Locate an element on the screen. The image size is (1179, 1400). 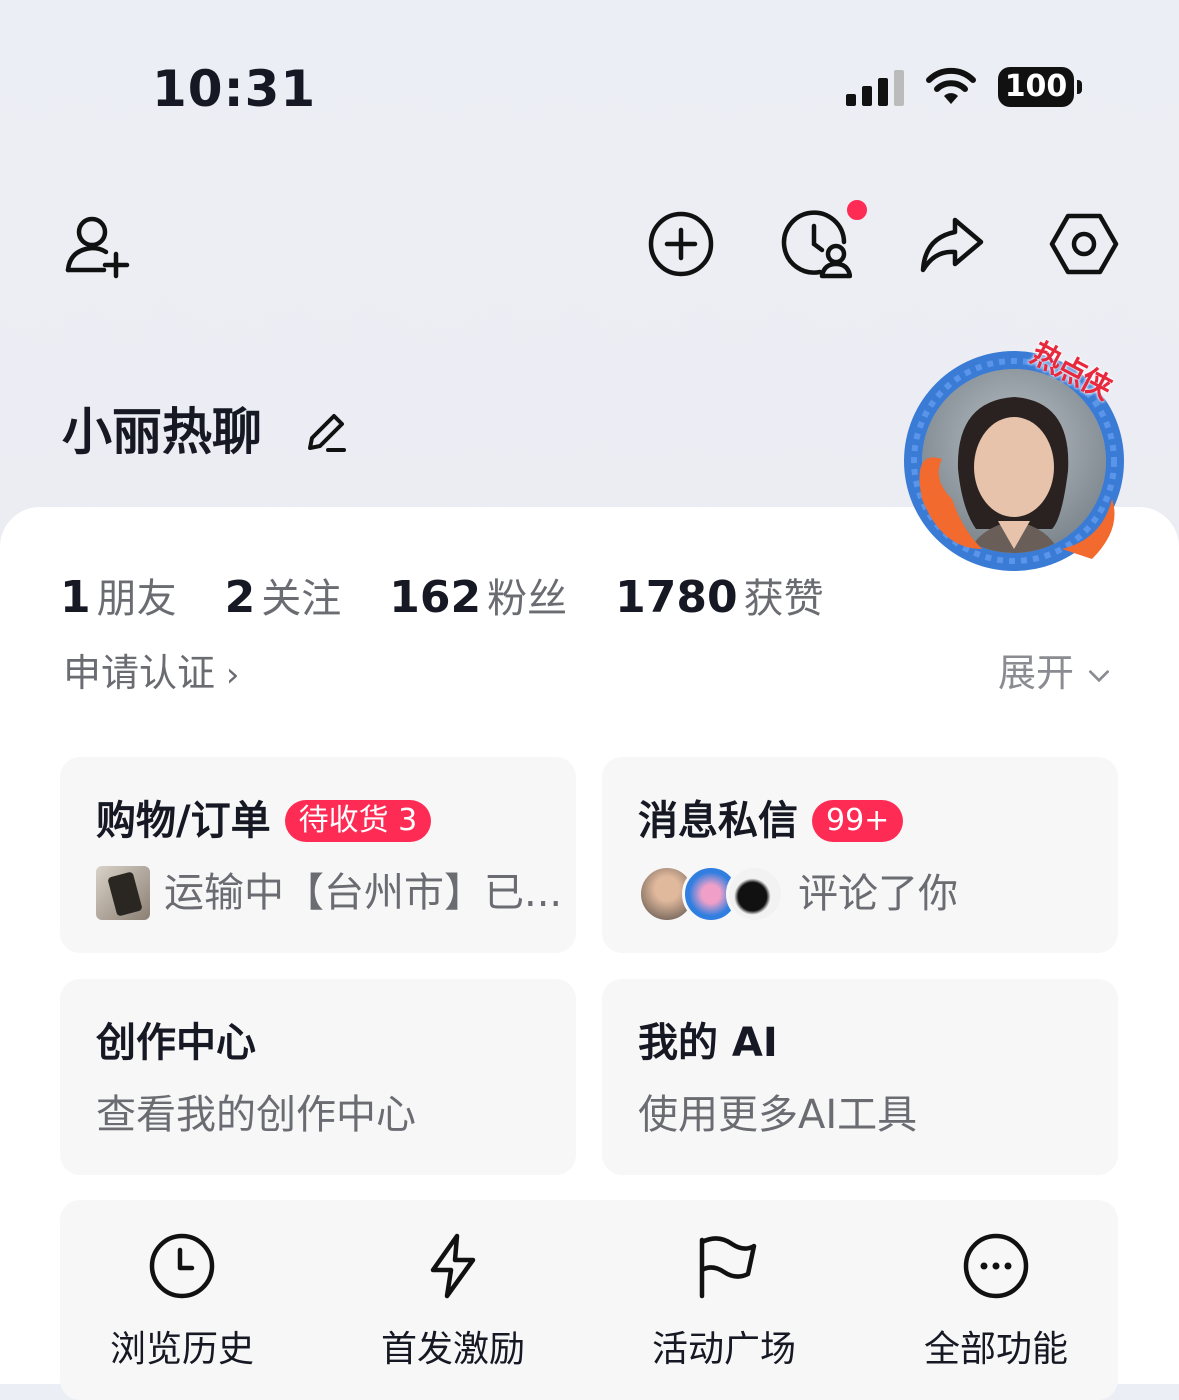
lightning-icon is located at coordinates (453, 1266).